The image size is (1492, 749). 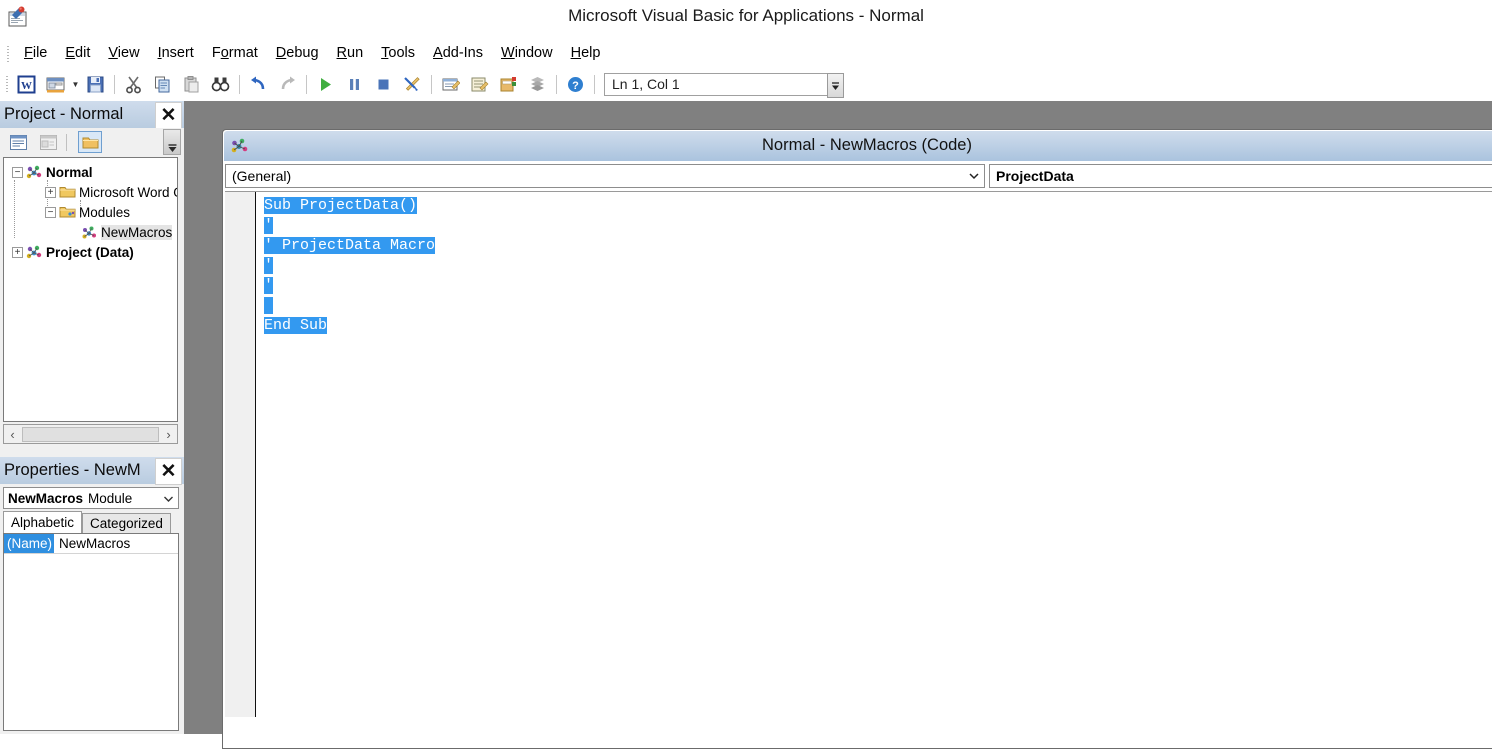 I want to click on tab-categorized: Categorized, so click(x=126, y=523).